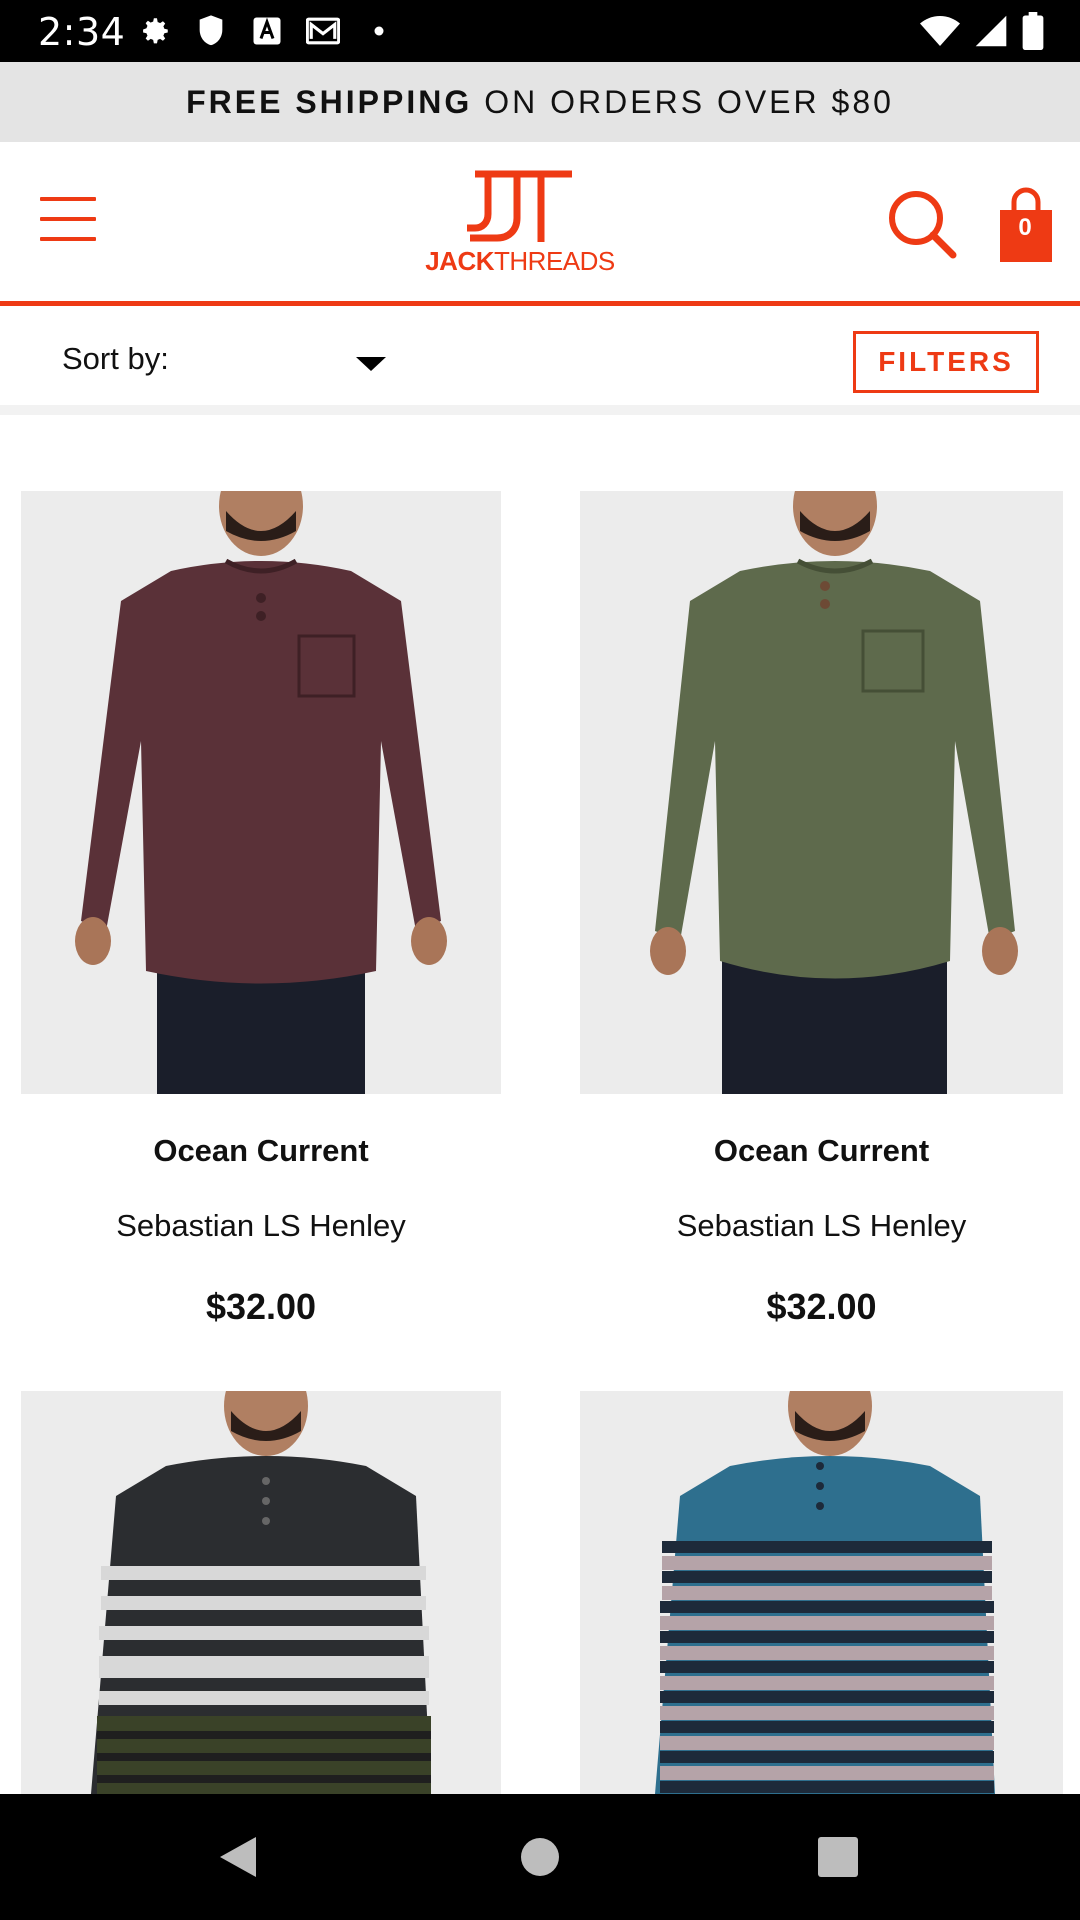 The width and height of the screenshot is (1080, 1920). Describe the element at coordinates (540, 31) in the screenshot. I see `status-bar: 2:34` at that location.